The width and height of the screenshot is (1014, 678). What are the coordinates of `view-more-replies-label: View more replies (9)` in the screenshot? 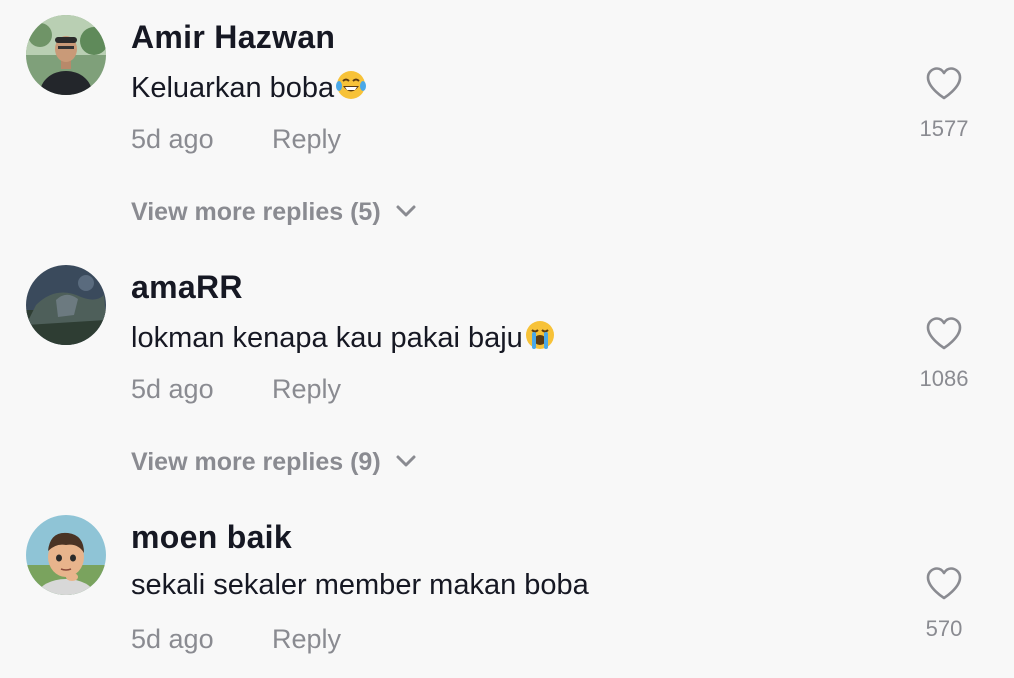 It's located at (256, 462).